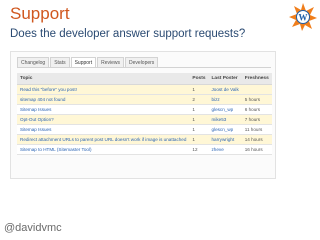 The height and width of the screenshot is (240, 320). What do you see at coordinates (142, 62) in the screenshot?
I see `tab-developers: Developers` at bounding box center [142, 62].